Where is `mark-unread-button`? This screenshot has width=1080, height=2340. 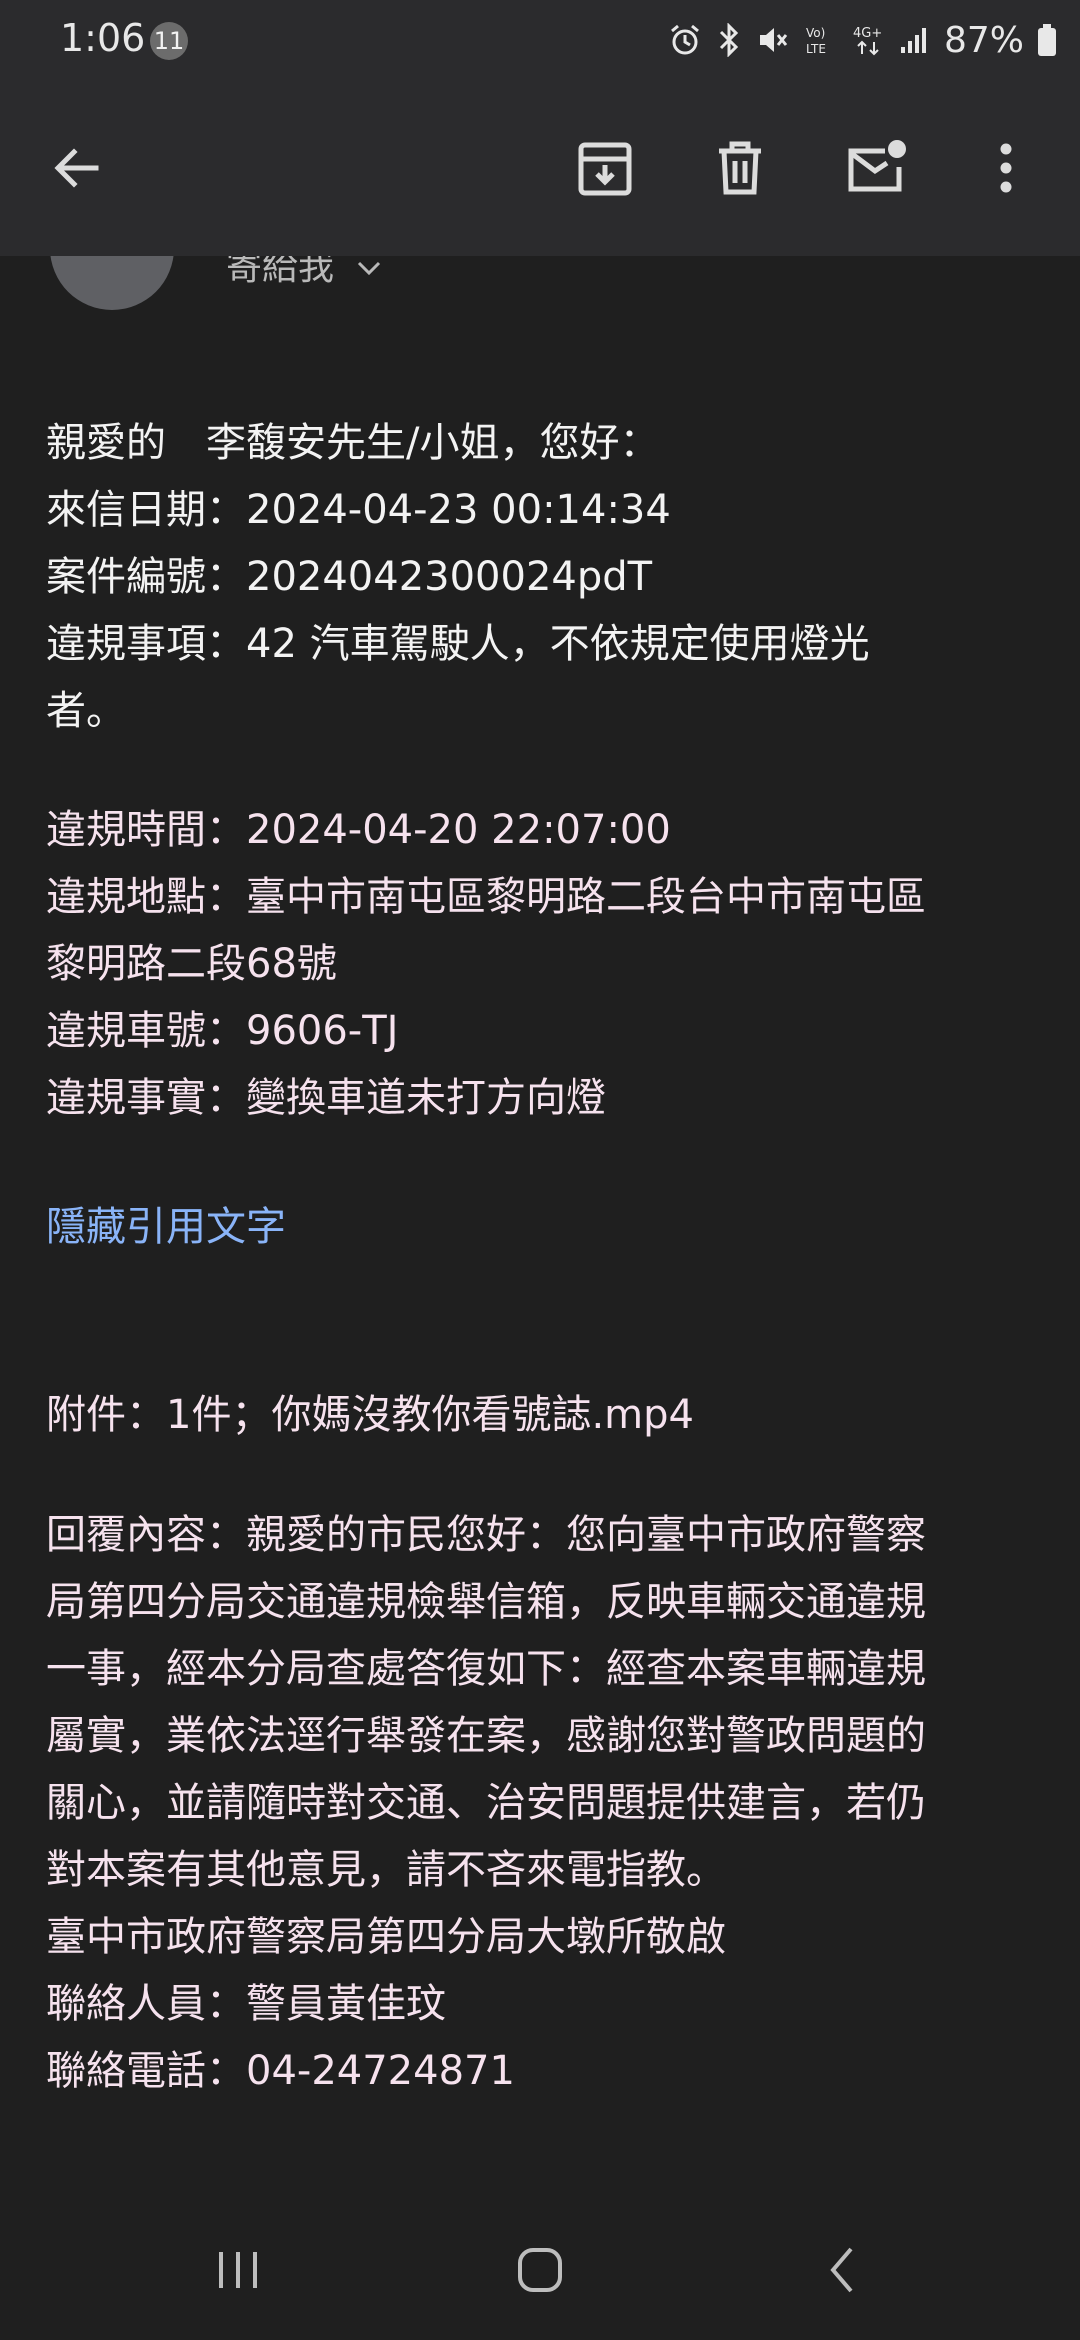 mark-unread-button is located at coordinates (876, 168).